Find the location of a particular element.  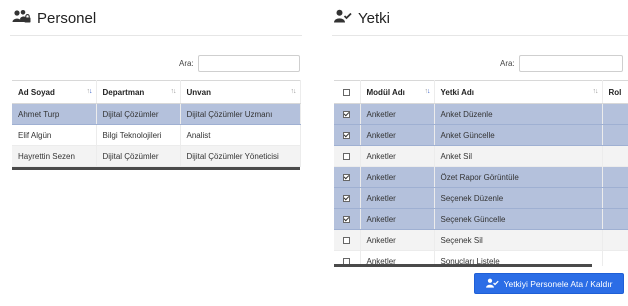

select-all-checkbox is located at coordinates (347, 92).